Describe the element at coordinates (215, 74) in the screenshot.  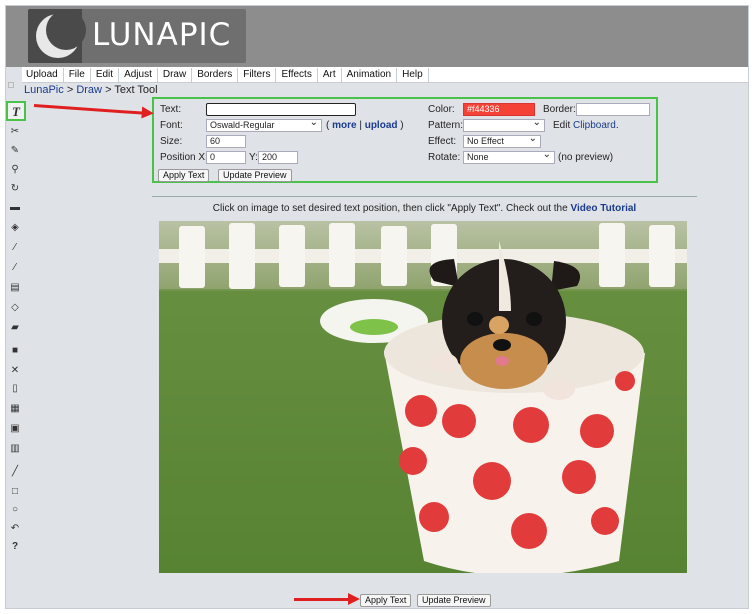
I see `menu-borders: Borders` at that location.